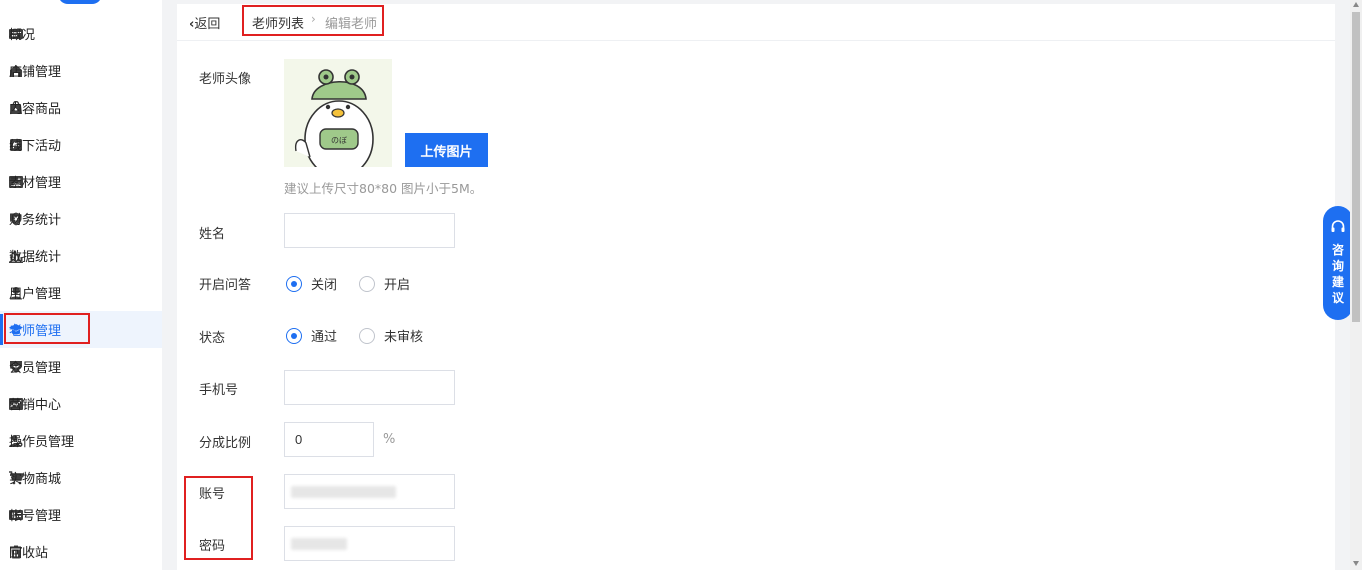 Image resolution: width=1362 pixels, height=570 pixels. Describe the element at coordinates (391, 335) in the screenshot. I see `status-radio-unreviewed: 未审核` at that location.